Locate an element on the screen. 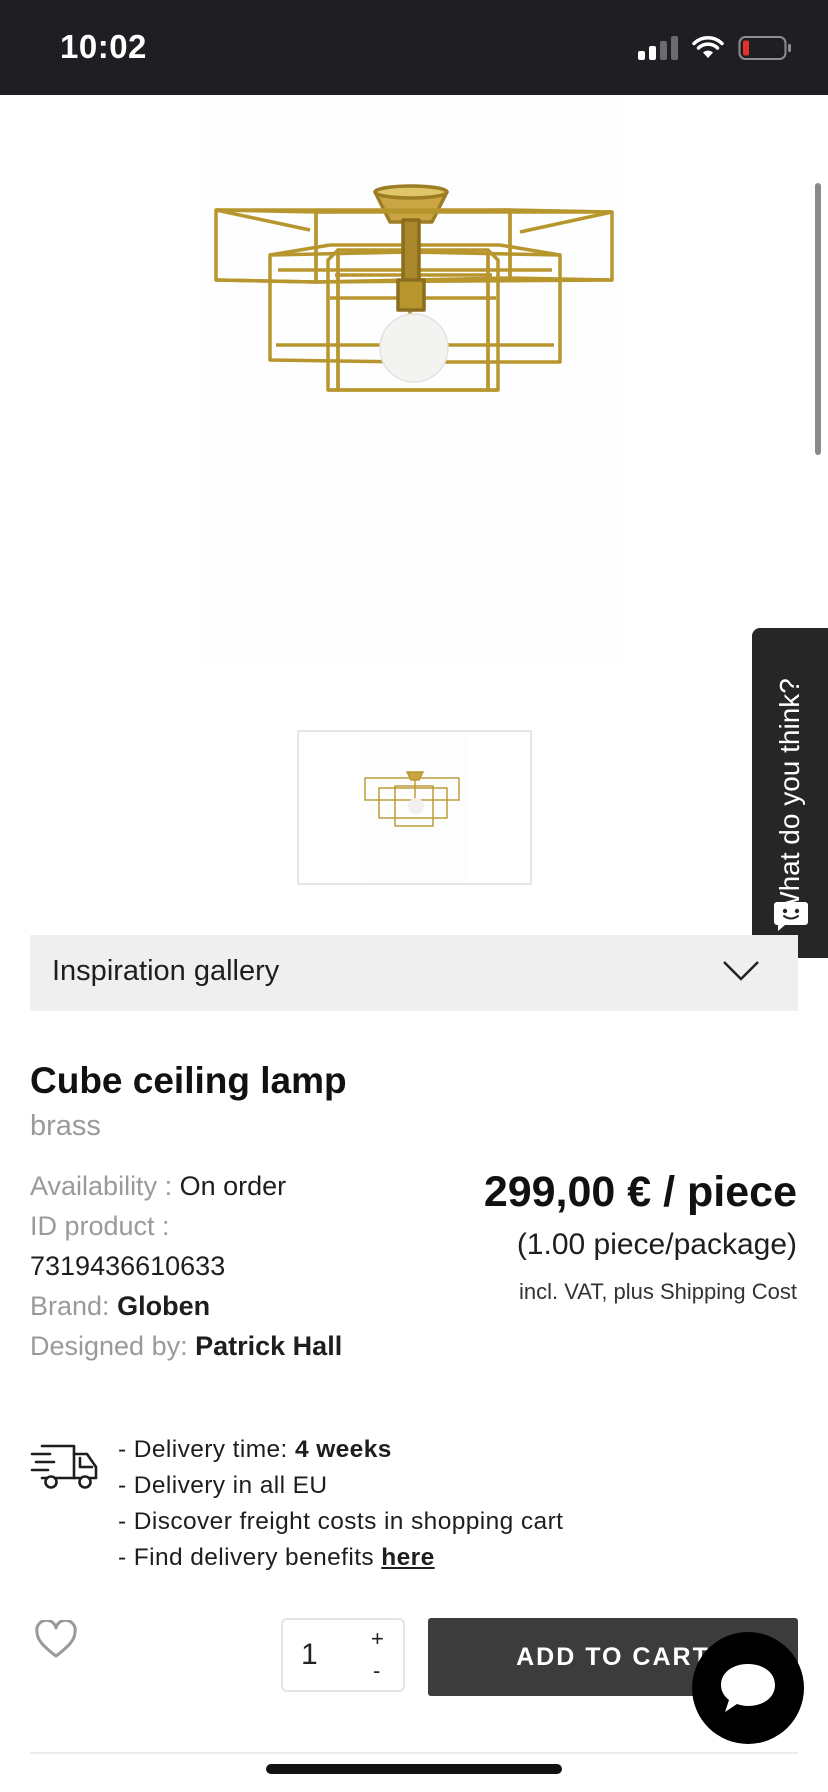 The image size is (828, 1792). delivery-benefits-link: here is located at coordinates (407, 1557).